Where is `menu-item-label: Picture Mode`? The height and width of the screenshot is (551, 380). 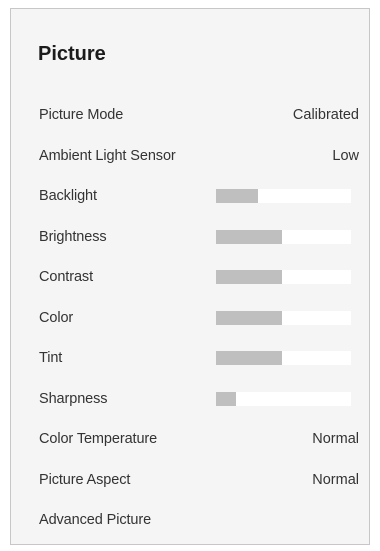
menu-item-label: Picture Mode is located at coordinates (81, 115).